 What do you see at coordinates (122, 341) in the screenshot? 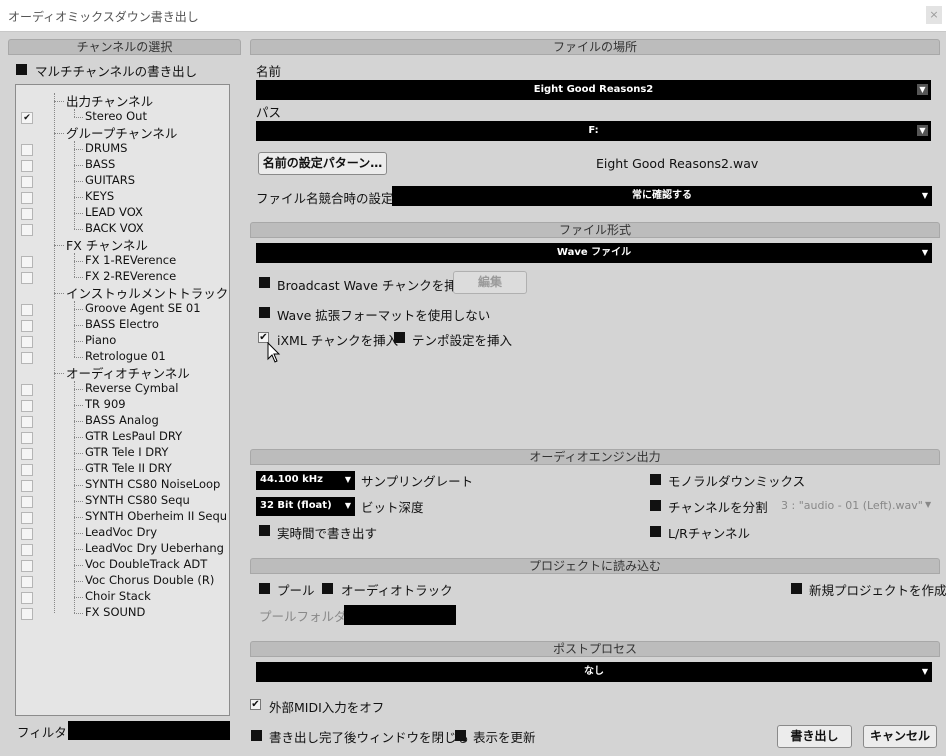
I see `tree-channel-row: Piano` at bounding box center [122, 341].